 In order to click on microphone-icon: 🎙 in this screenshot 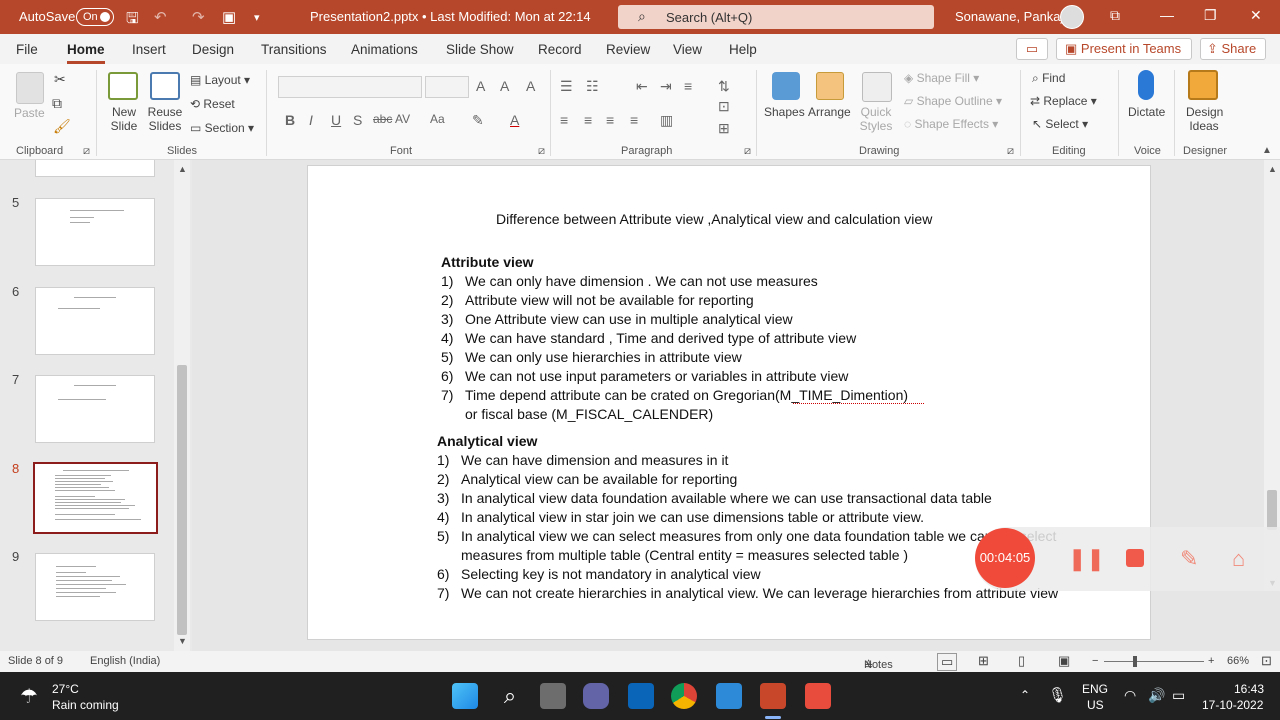, I will do `click(1057, 695)`.